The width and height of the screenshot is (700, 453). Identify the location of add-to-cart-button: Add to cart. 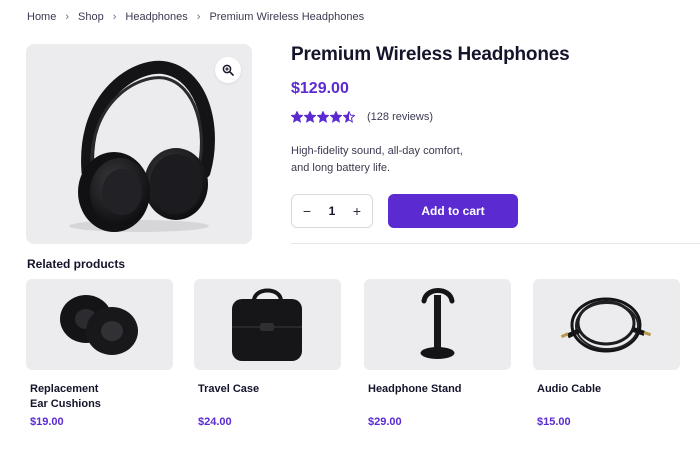
(453, 211).